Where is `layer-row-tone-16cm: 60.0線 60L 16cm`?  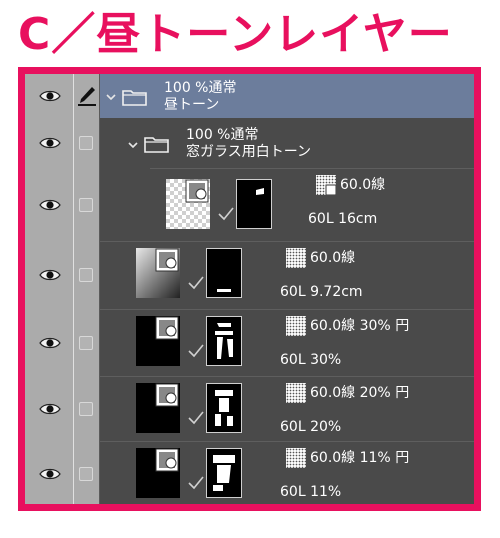 layer-row-tone-16cm: 60.0線 60L 16cm is located at coordinates (249, 205).